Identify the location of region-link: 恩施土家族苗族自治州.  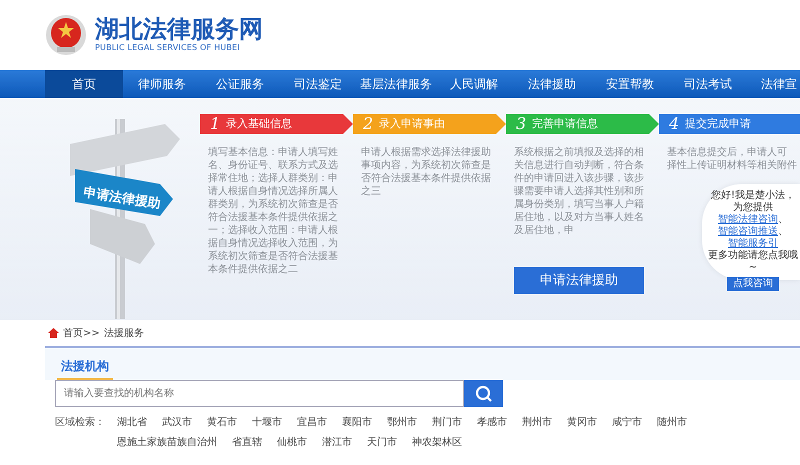
(167, 443).